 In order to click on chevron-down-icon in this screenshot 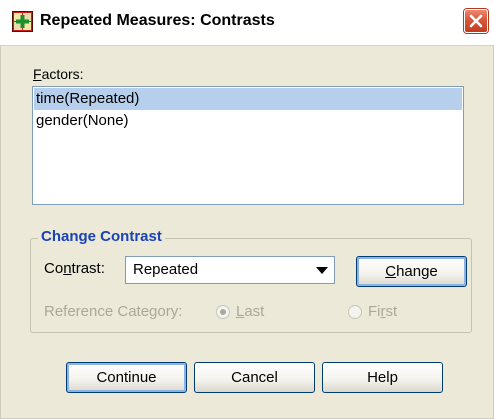, I will do `click(322, 270)`.